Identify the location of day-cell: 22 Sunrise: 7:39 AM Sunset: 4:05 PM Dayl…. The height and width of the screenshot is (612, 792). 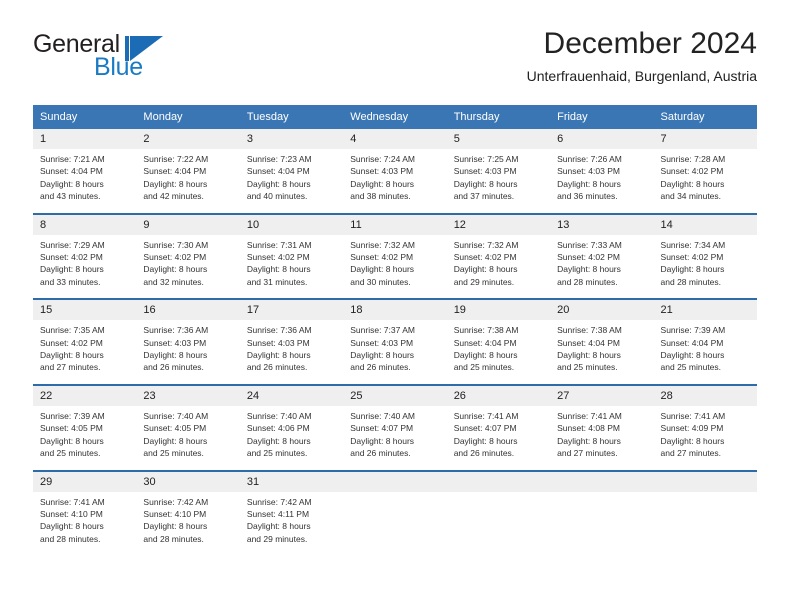
(85, 427).